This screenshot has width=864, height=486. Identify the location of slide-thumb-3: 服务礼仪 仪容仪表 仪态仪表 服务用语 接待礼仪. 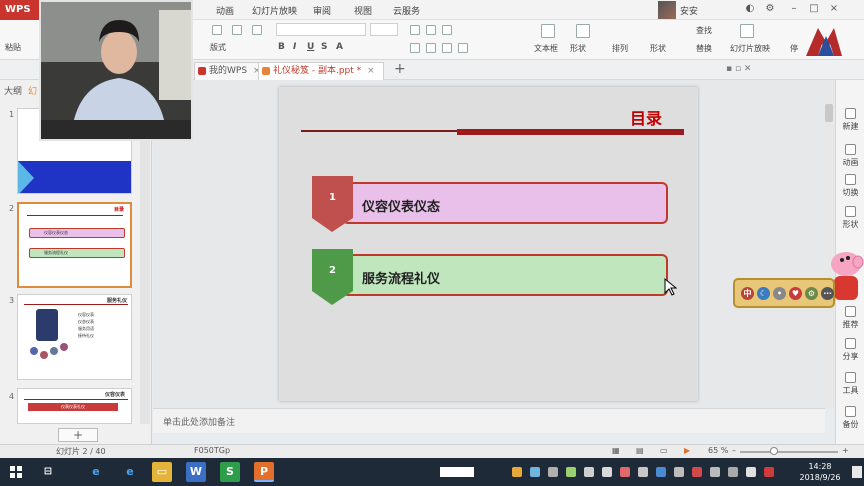
(74, 337).